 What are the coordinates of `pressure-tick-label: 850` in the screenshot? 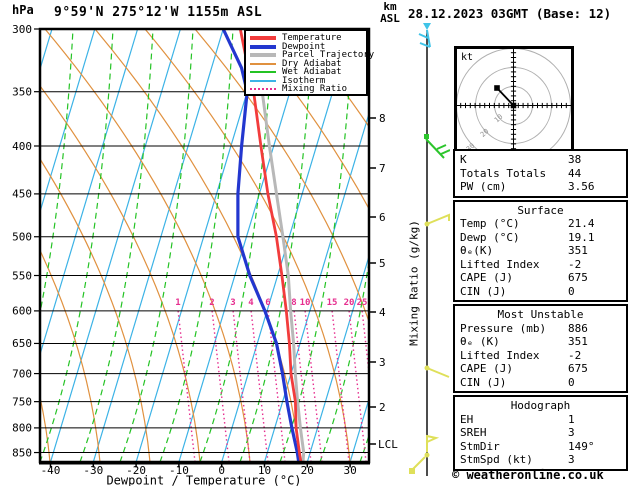 It's located at (22, 452).